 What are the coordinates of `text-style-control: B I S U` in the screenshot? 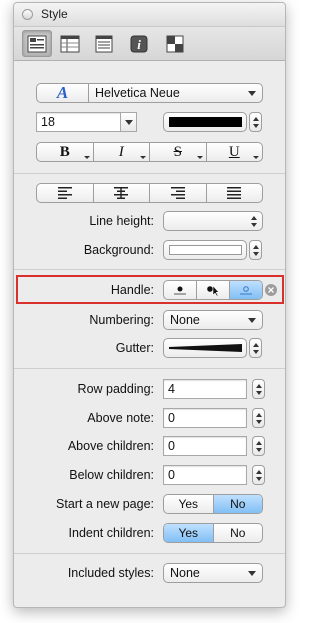 It's located at (149, 152).